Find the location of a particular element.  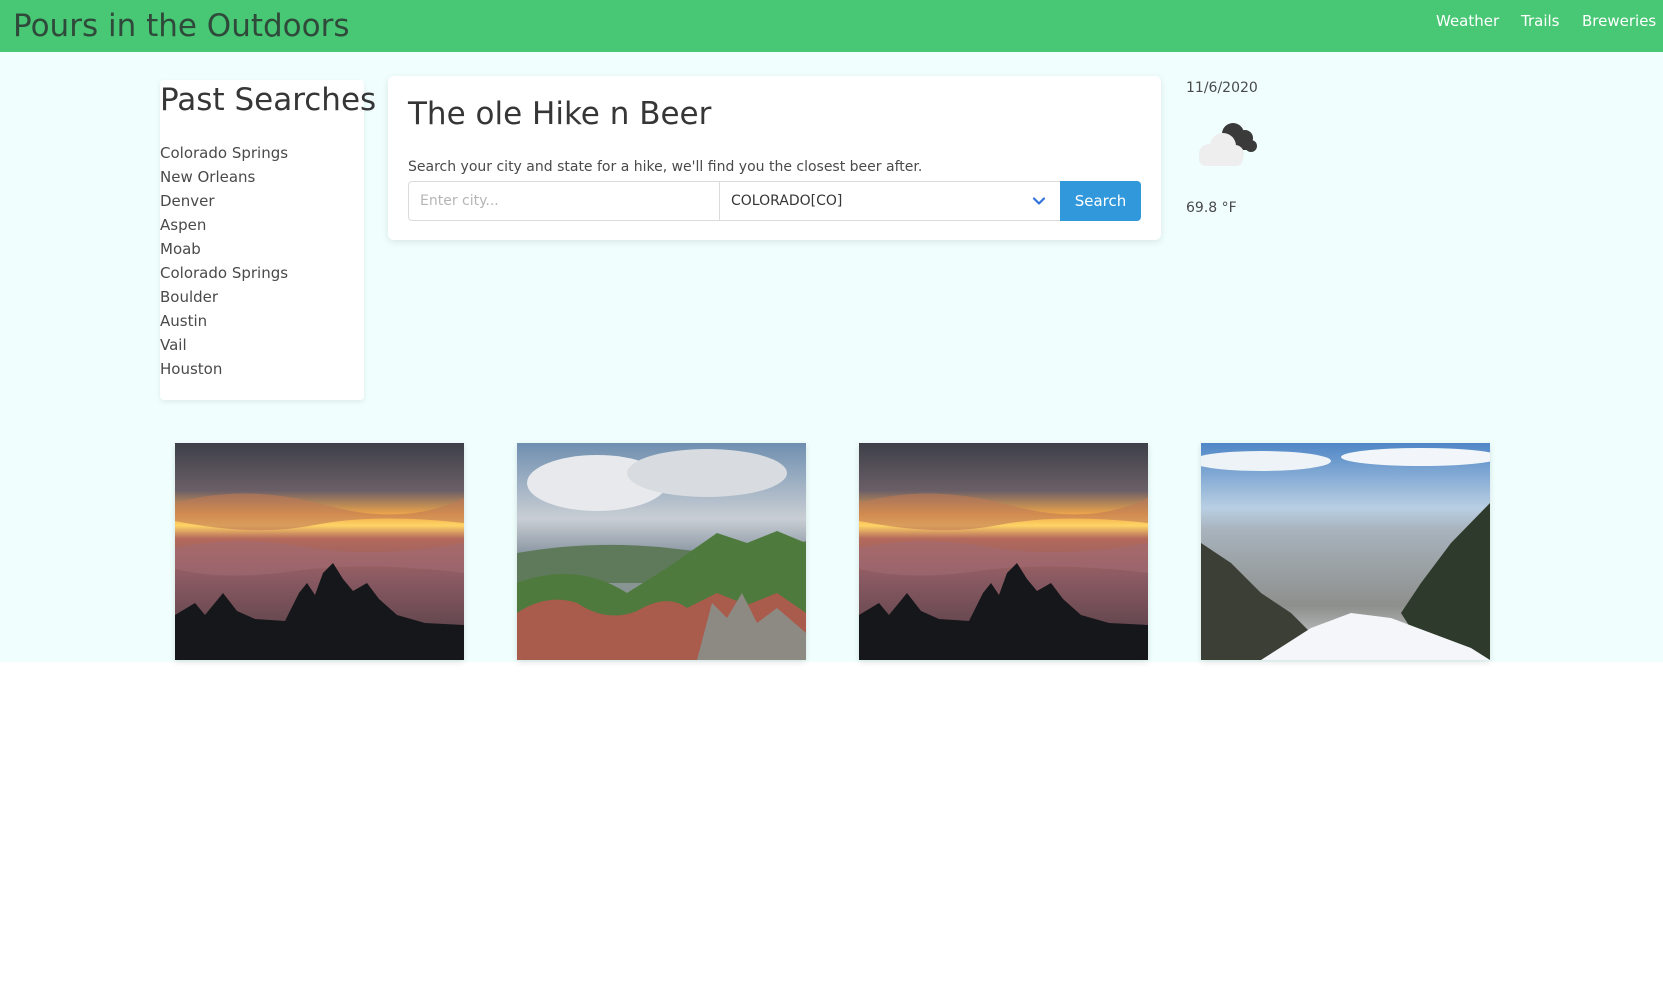

search-button: Search is located at coordinates (1100, 201).